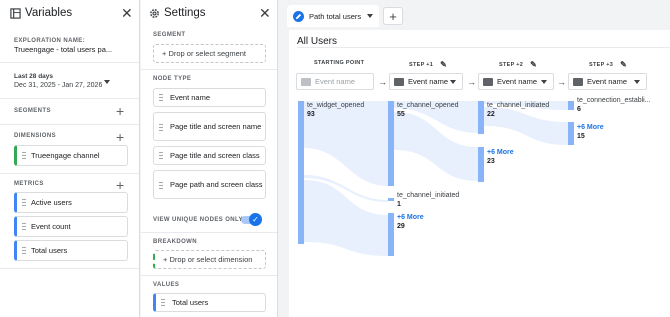 Image resolution: width=670 pixels, height=317 pixels. I want to click on add-segment-icon: +, so click(120, 111).